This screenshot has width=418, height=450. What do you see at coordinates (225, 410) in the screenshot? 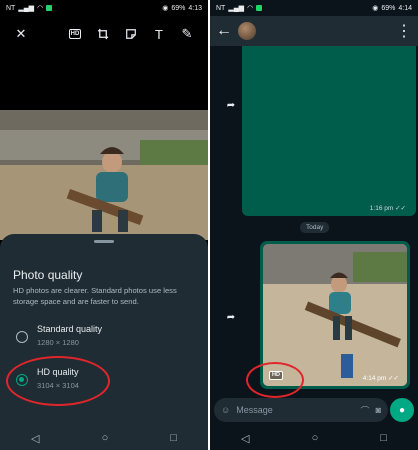
I see `emoji-icon: ☺` at bounding box center [225, 410].